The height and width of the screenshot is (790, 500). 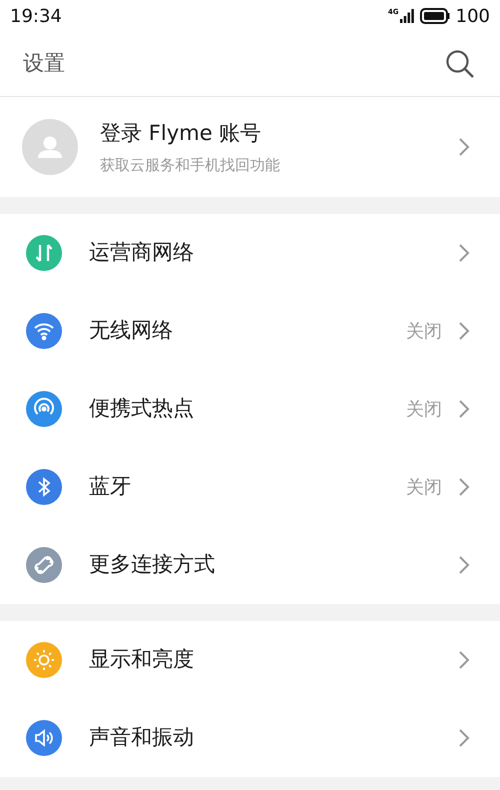 I want to click on account-subtitle: 获取云服务和手机找回功能, so click(x=190, y=165).